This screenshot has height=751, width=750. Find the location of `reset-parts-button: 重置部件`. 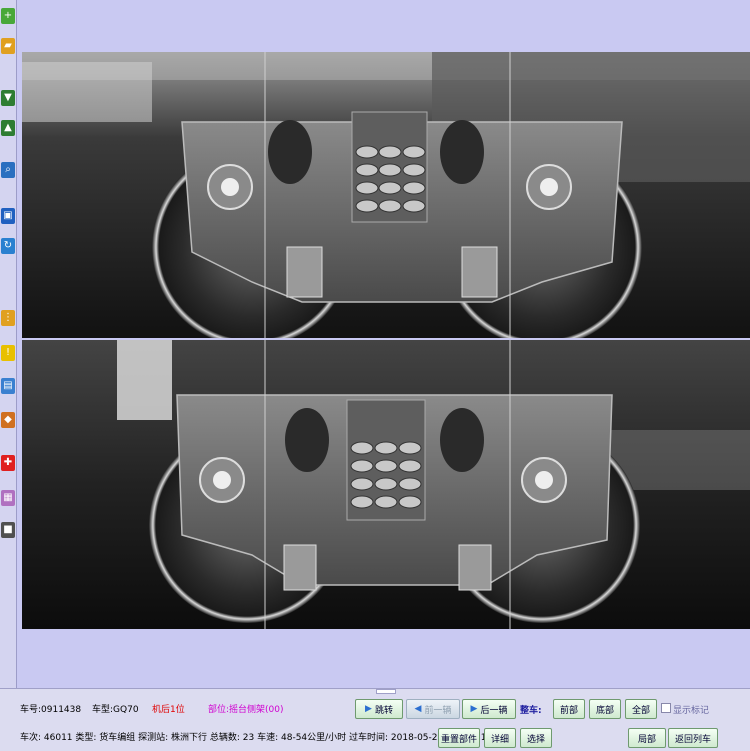

reset-parts-button: 重置部件 is located at coordinates (459, 738).